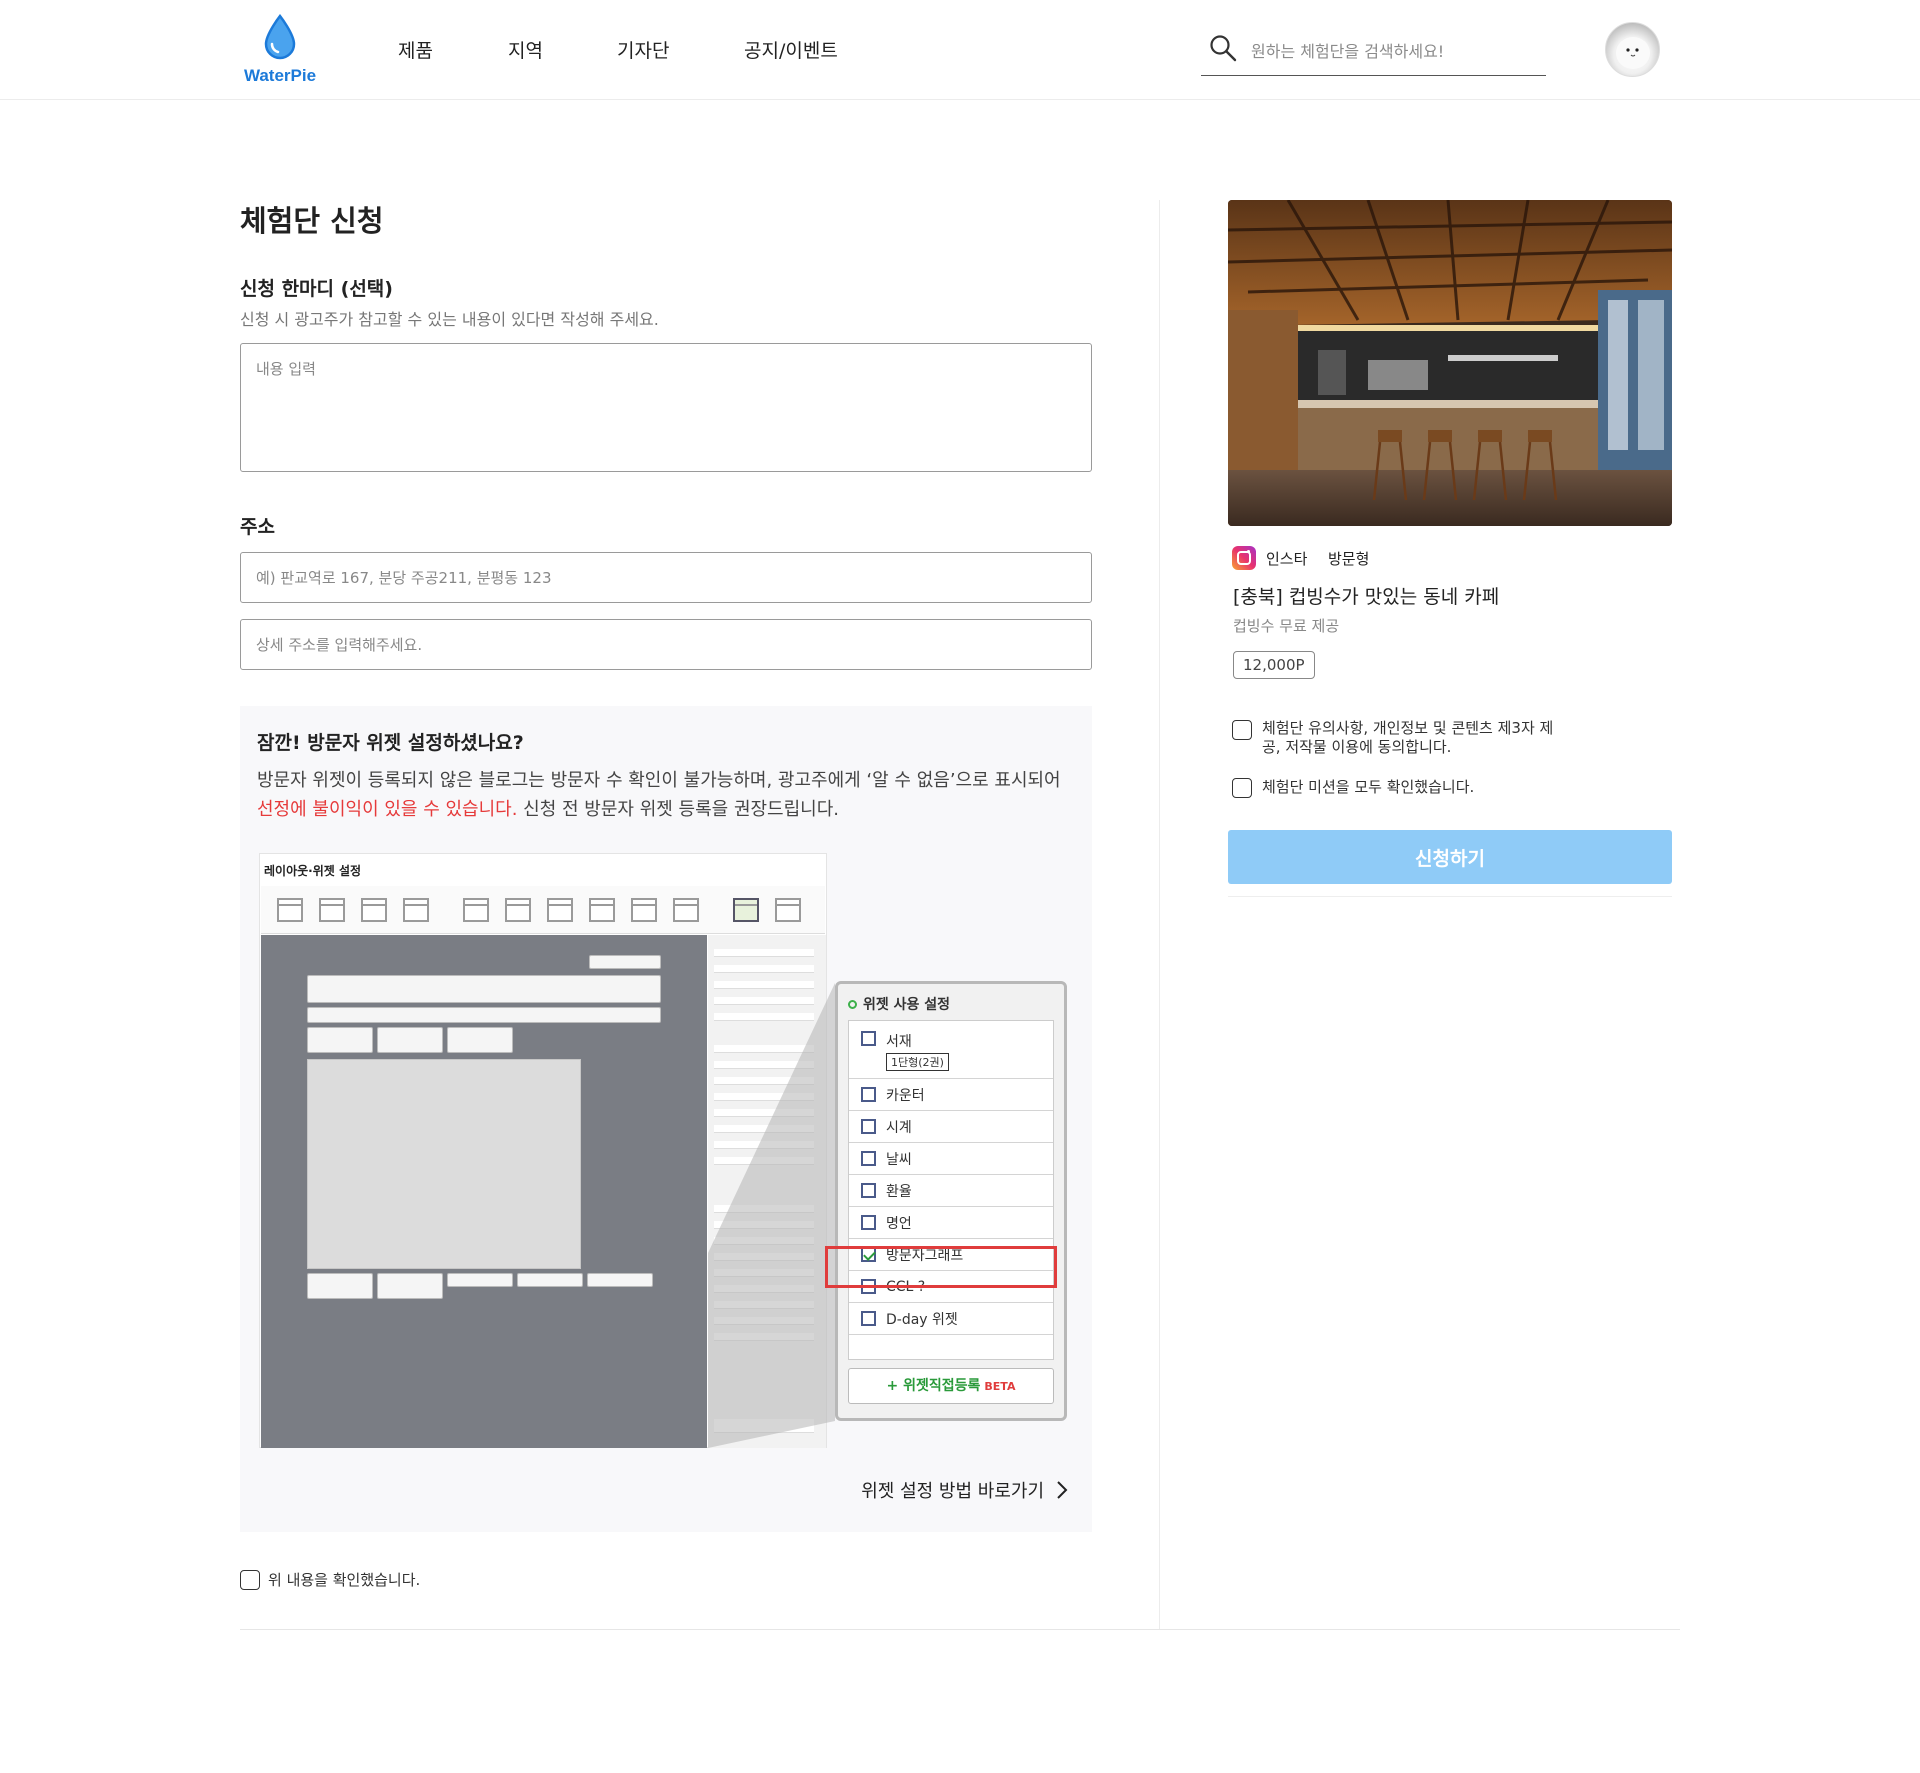  Describe the element at coordinates (1062, 1490) in the screenshot. I see `chevron-right-icon` at that location.